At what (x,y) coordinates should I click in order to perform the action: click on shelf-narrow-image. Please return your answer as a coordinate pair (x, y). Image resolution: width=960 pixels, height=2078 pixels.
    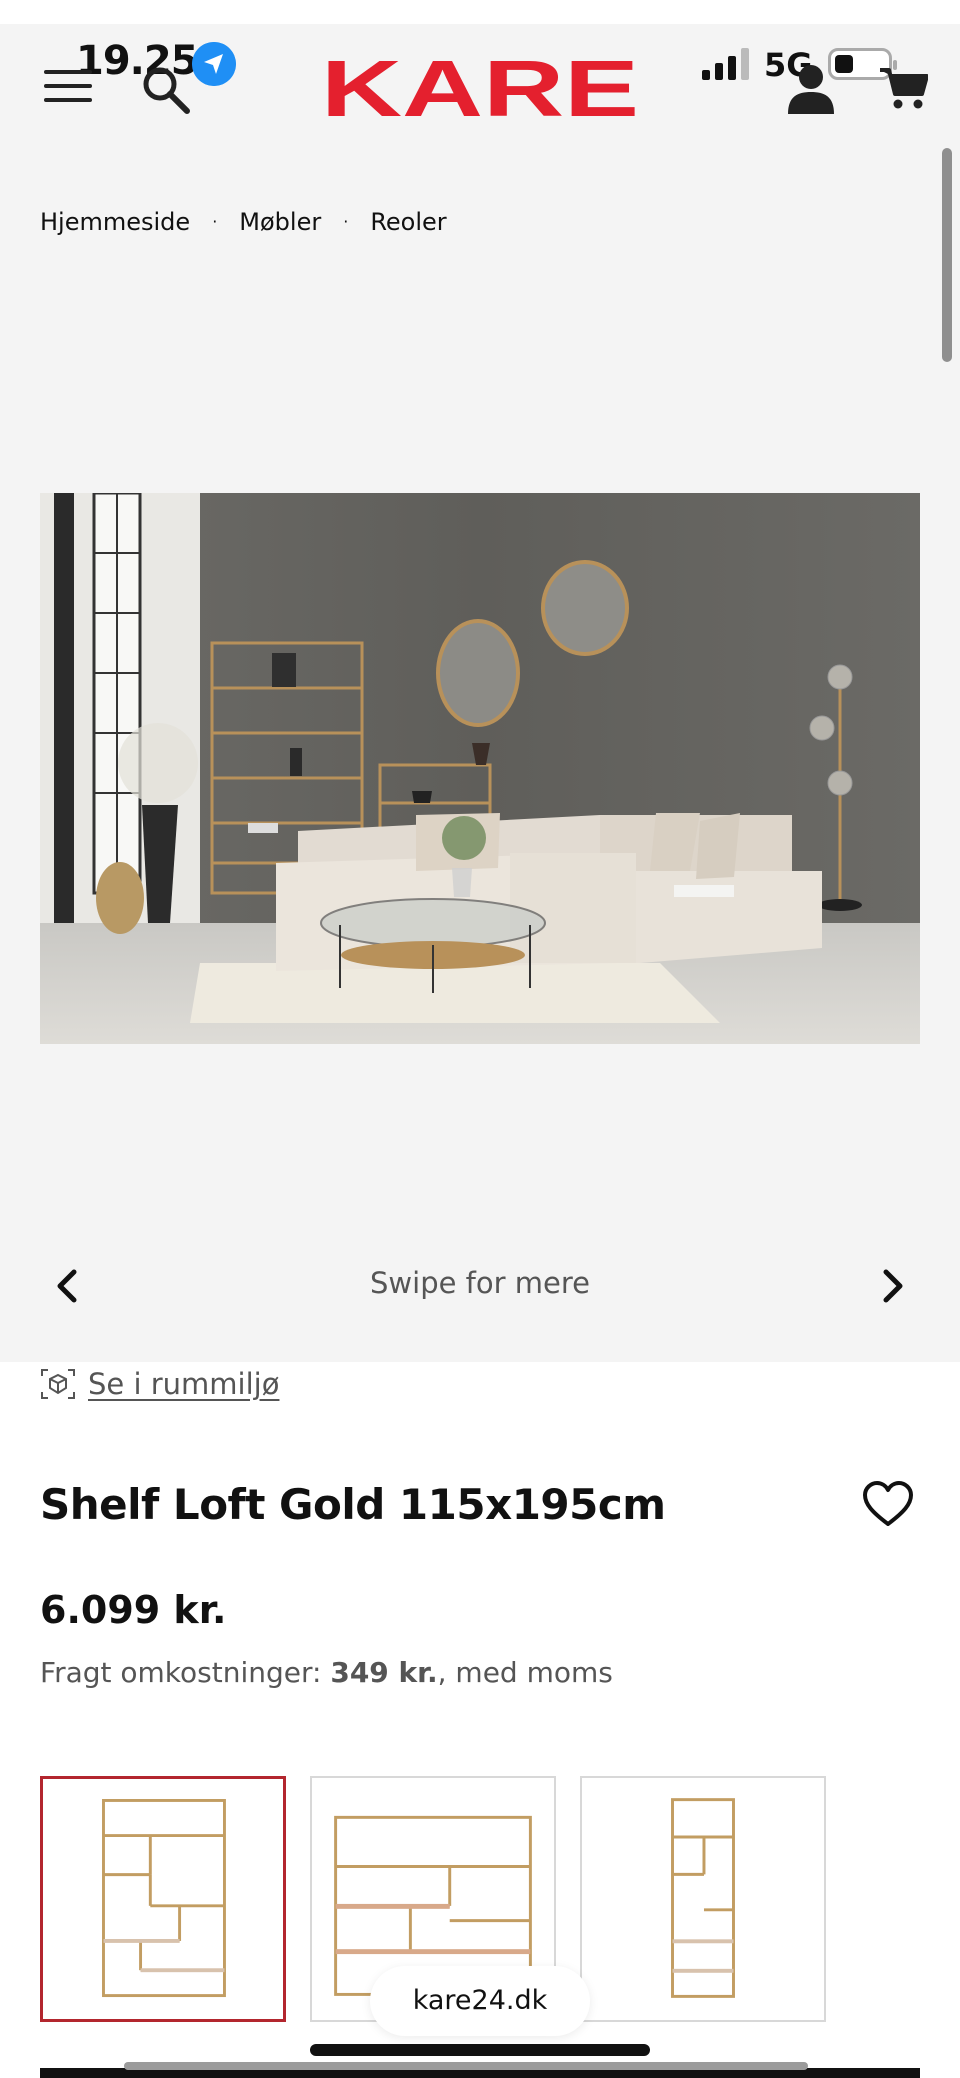
    Looking at the image, I should click on (703, 1898).